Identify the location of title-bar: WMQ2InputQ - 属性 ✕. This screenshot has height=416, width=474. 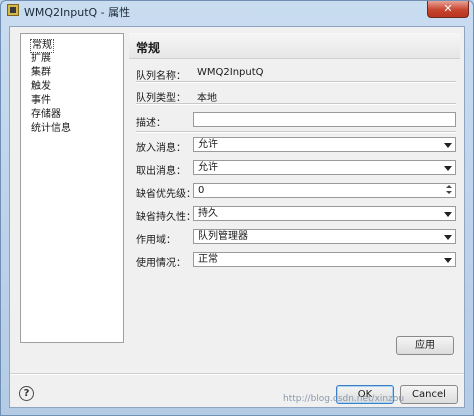
(237, 11).